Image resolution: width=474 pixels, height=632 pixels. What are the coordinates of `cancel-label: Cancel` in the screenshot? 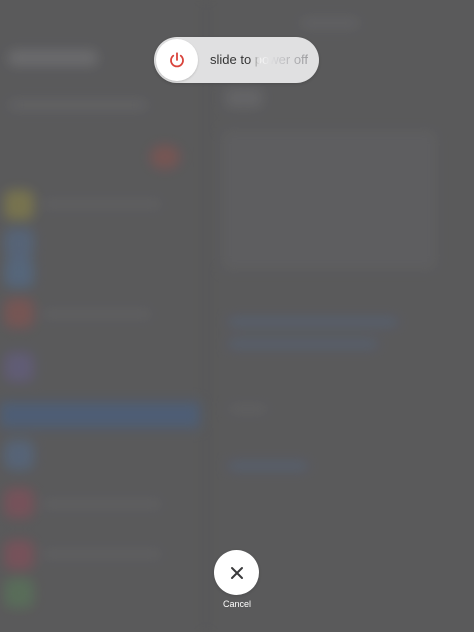 It's located at (236, 604).